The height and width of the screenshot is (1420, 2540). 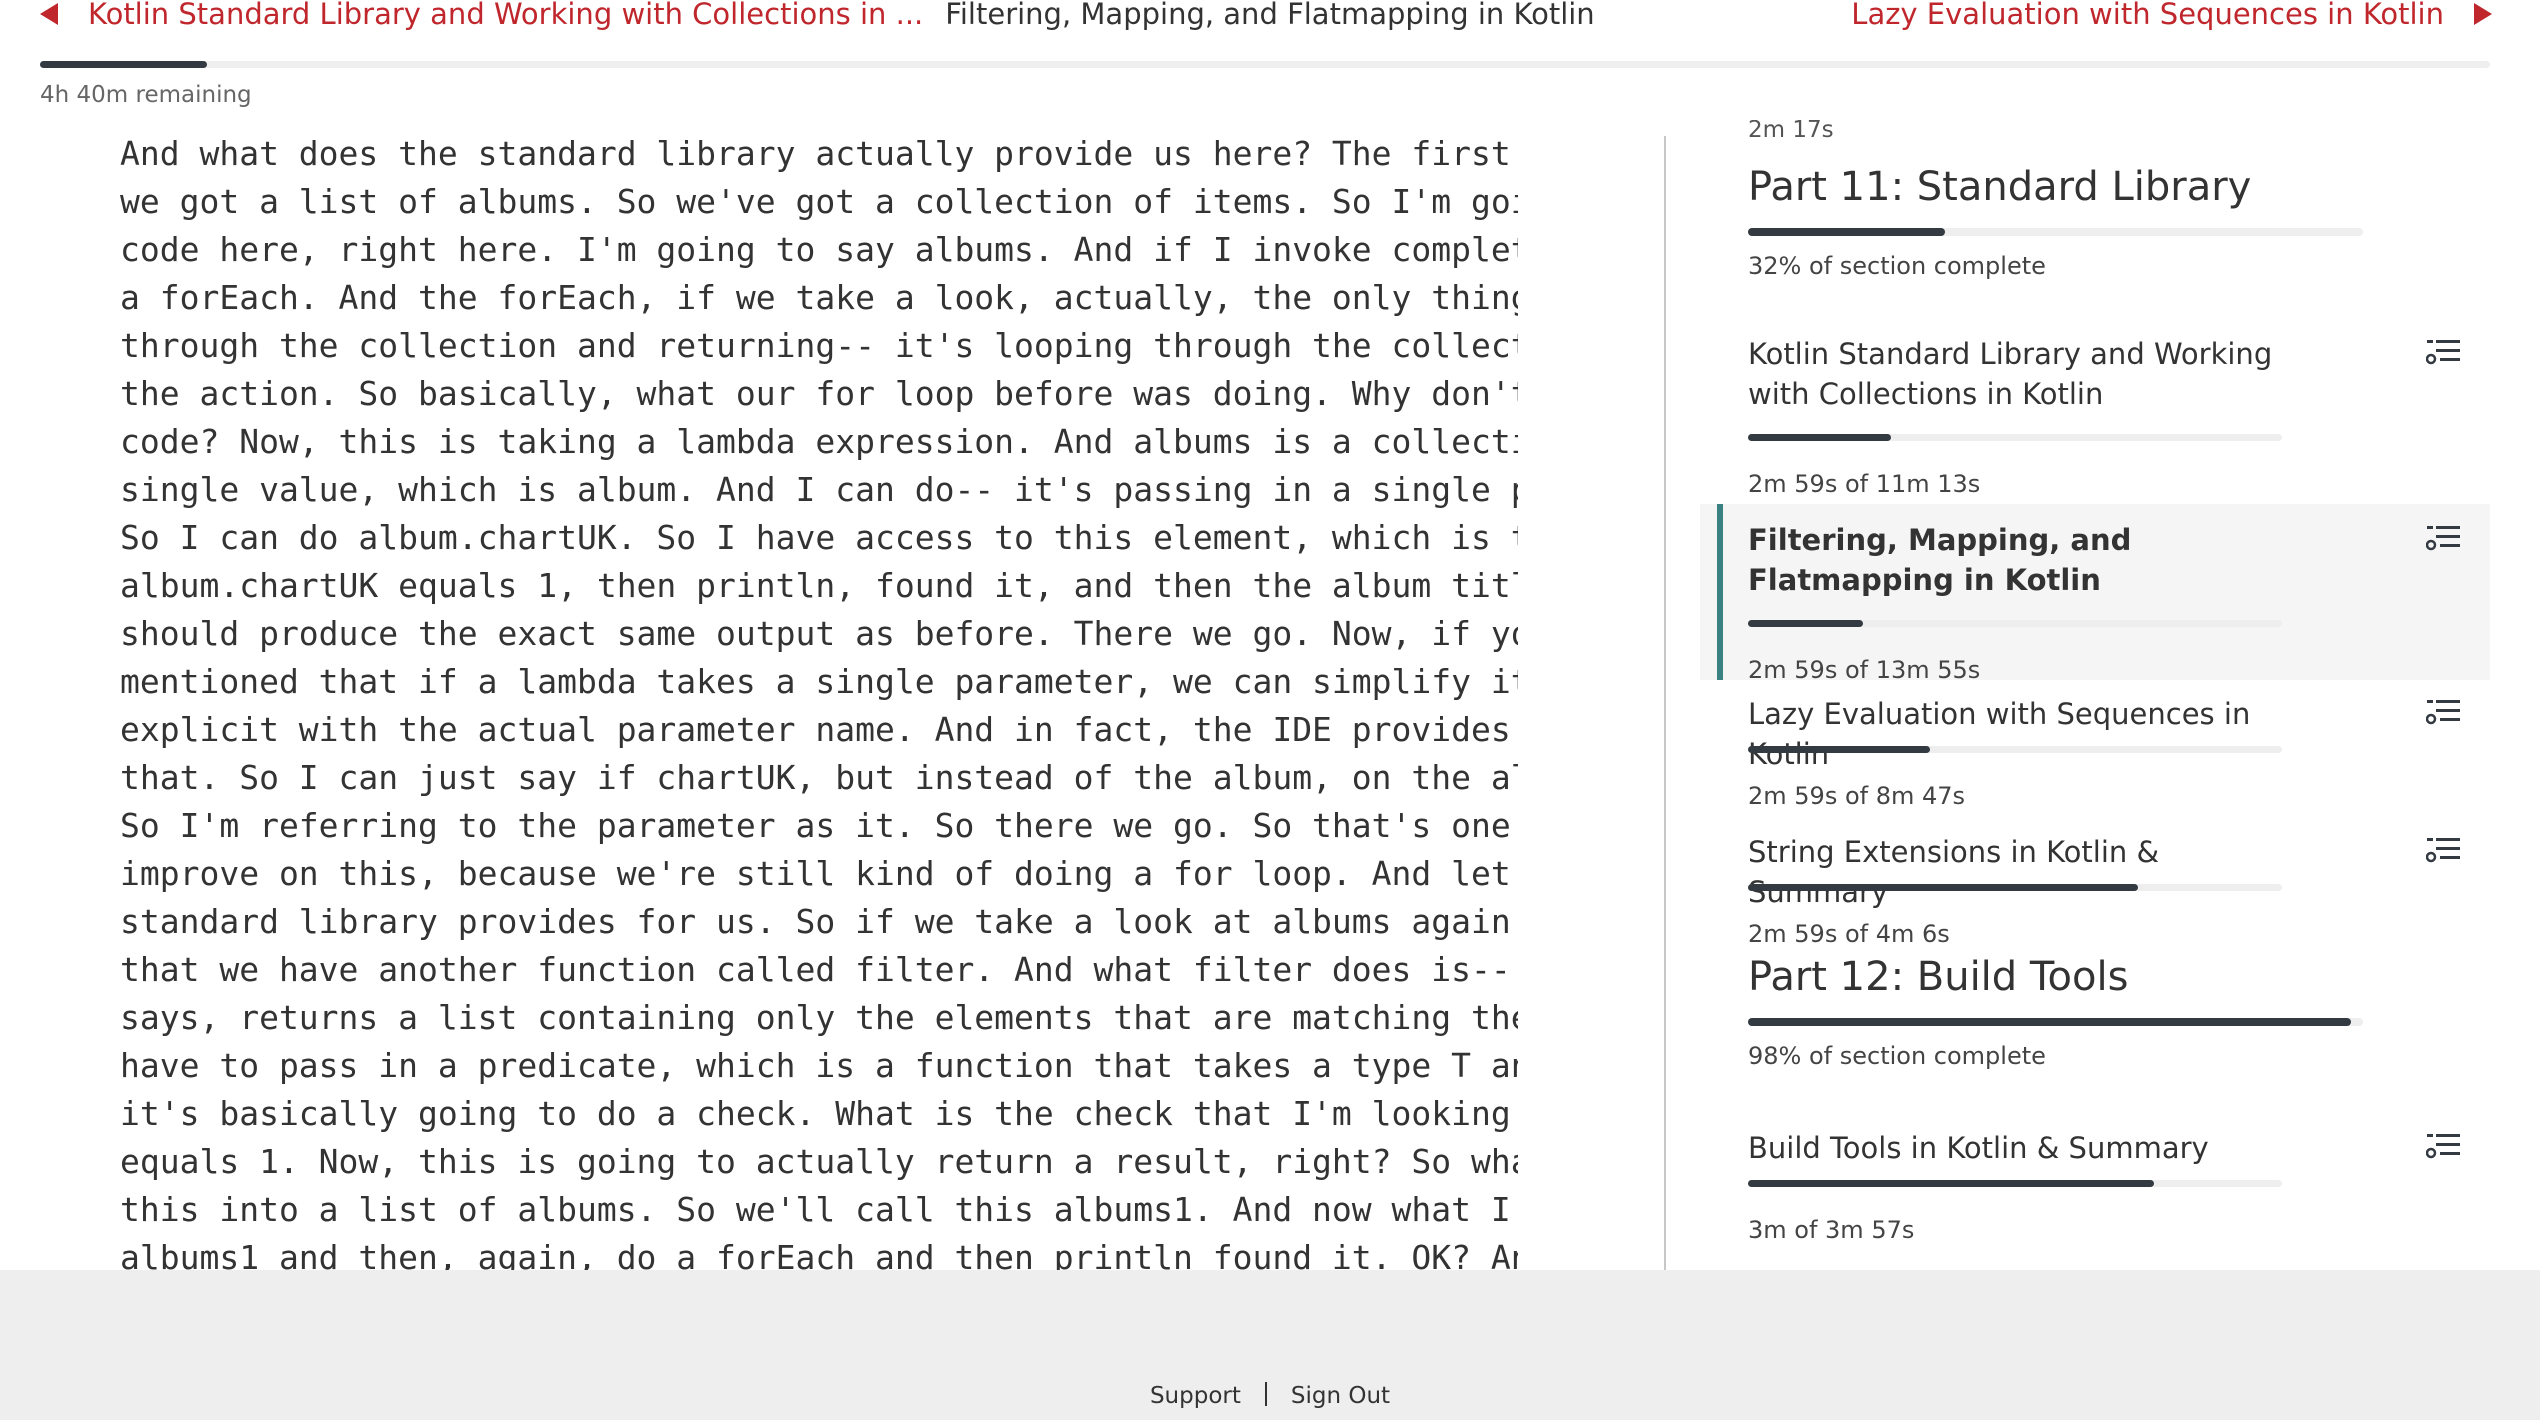 What do you see at coordinates (1938, 977) in the screenshot?
I see `section-title: Part 12: Build Tools` at bounding box center [1938, 977].